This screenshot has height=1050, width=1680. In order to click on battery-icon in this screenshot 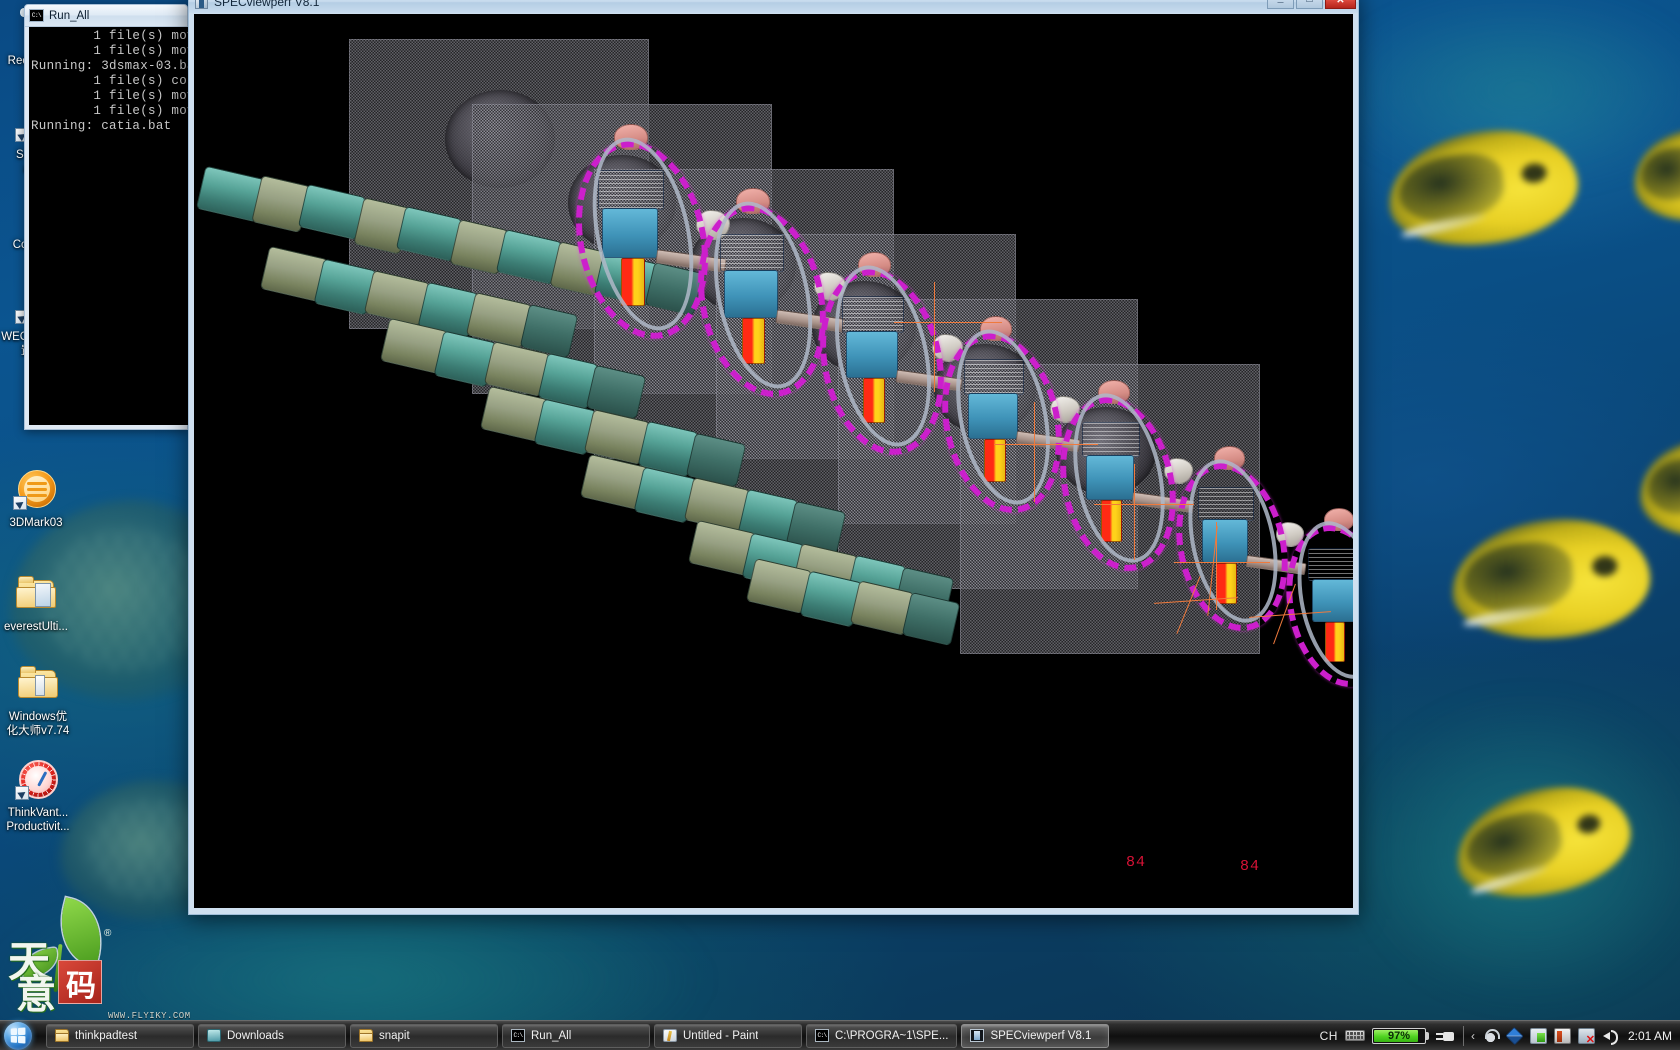, I will do `click(1562, 1035)`.